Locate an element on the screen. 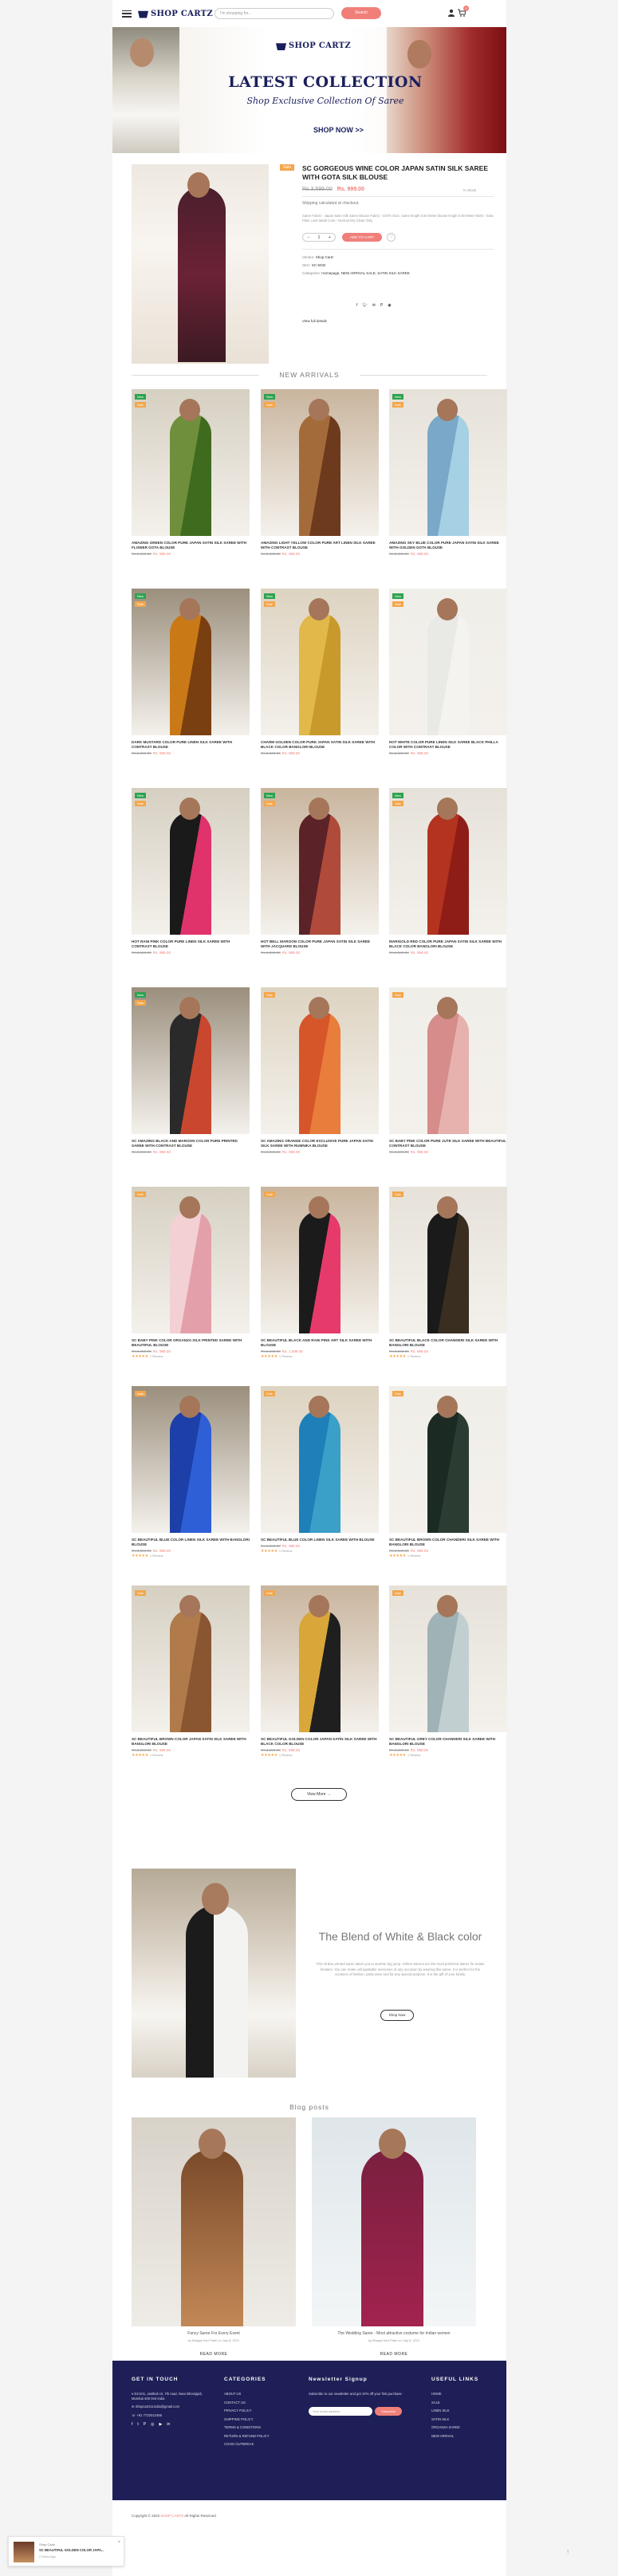  facebook-icon: f is located at coordinates (356, 305).